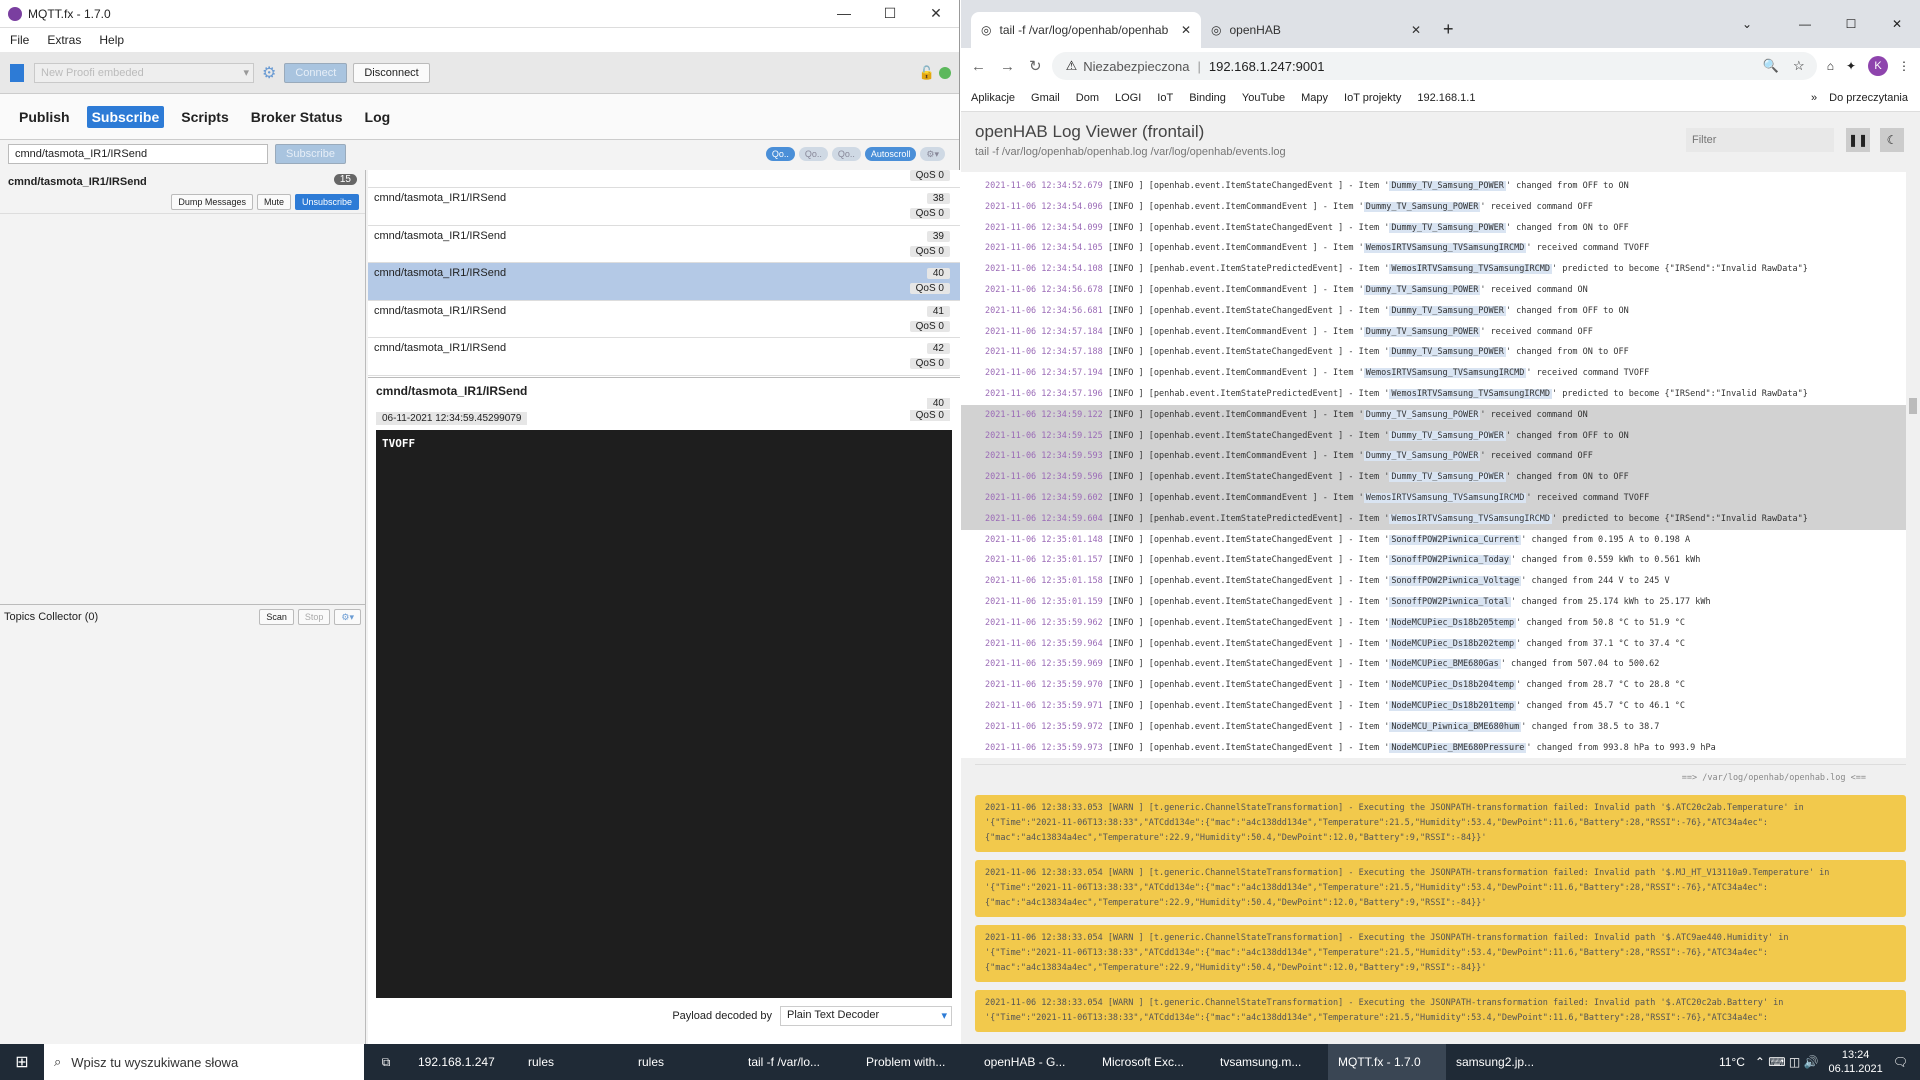 This screenshot has height=1080, width=1920. Describe the element at coordinates (297, 117) in the screenshot. I see `tab-broker-status: Broker Status` at that location.